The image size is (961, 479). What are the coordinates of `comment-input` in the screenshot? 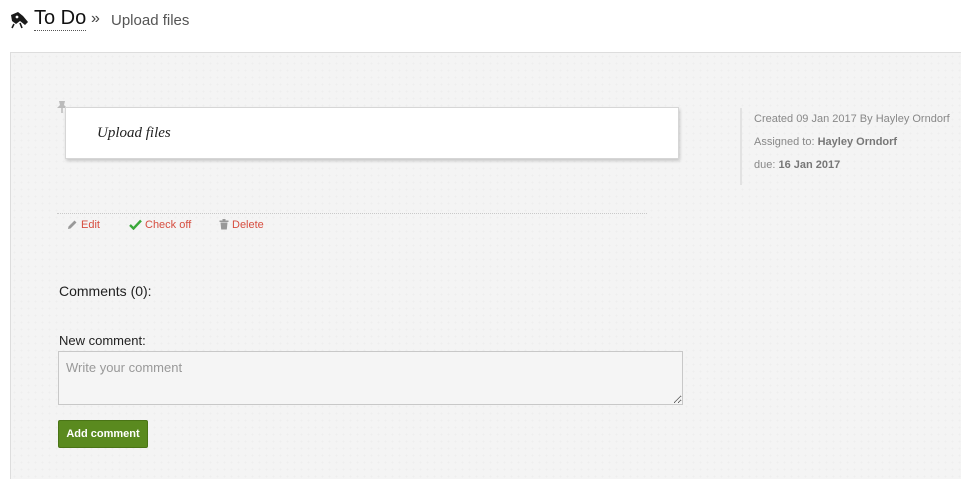 It's located at (370, 378).